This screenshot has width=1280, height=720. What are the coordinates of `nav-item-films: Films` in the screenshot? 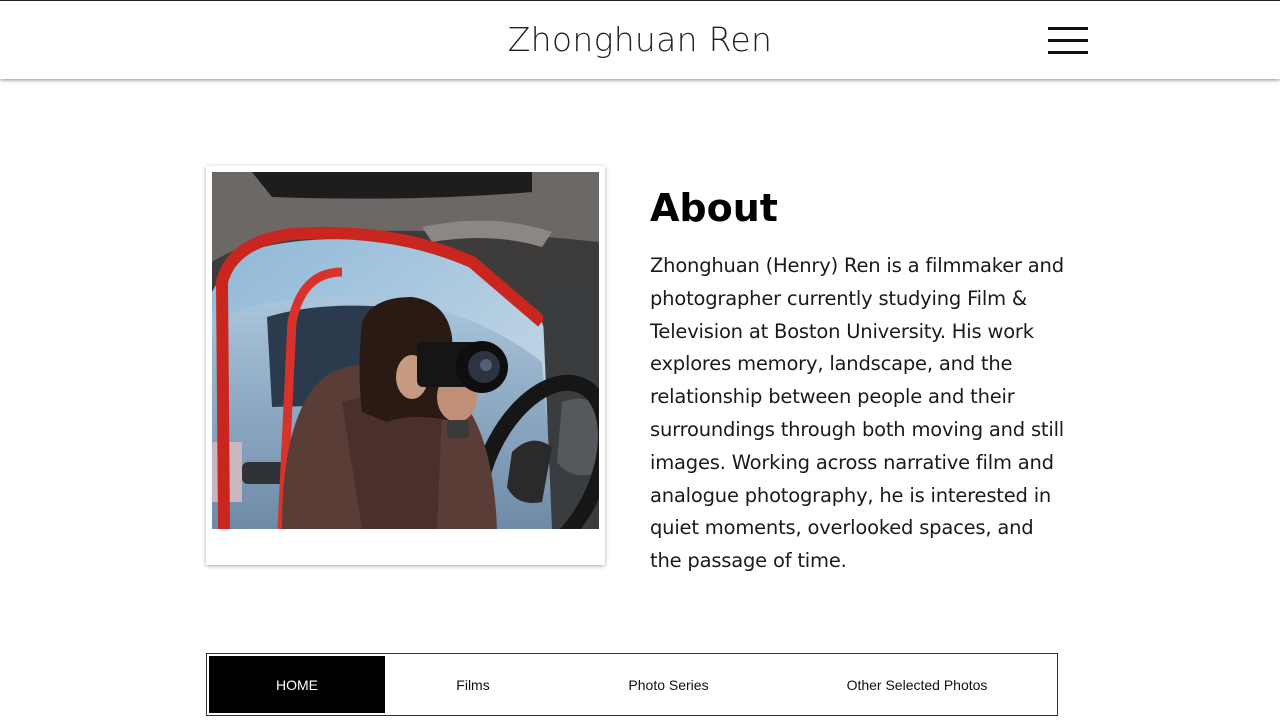 It's located at (473, 684).